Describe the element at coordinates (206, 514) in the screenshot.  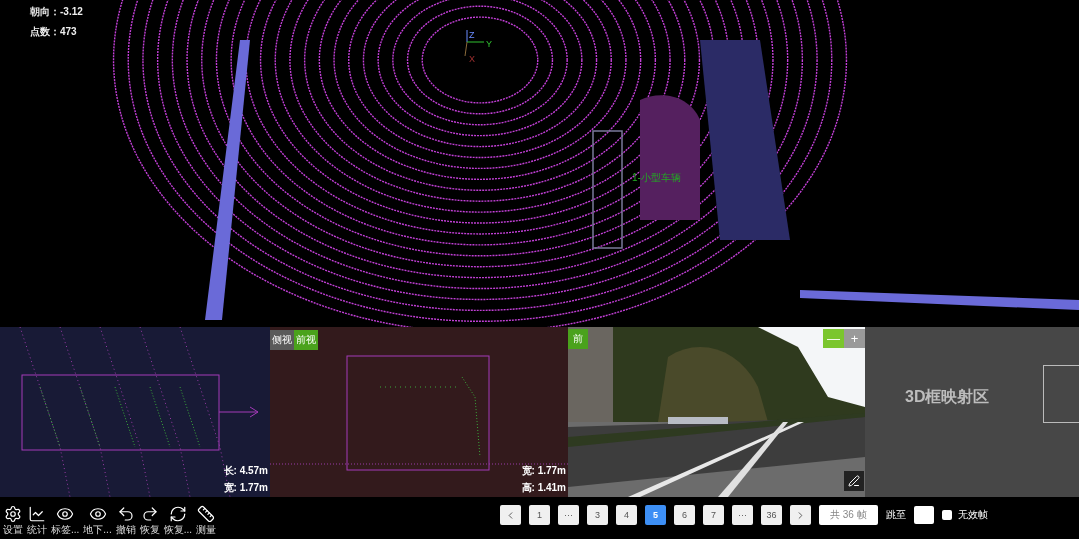
I see `ruler-icon` at that location.